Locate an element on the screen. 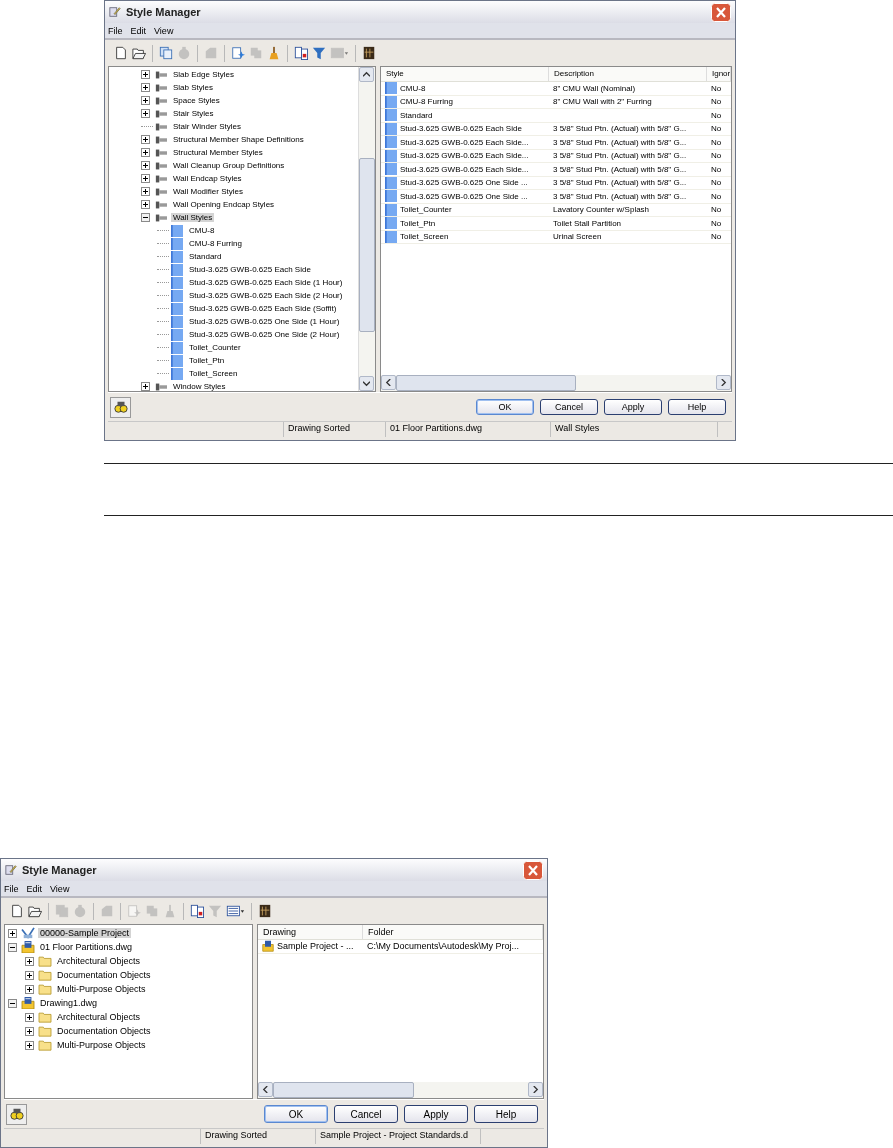 Image resolution: width=893 pixels, height=1148 pixels. tree-item: Wall Modifier Styles is located at coordinates (208, 191).